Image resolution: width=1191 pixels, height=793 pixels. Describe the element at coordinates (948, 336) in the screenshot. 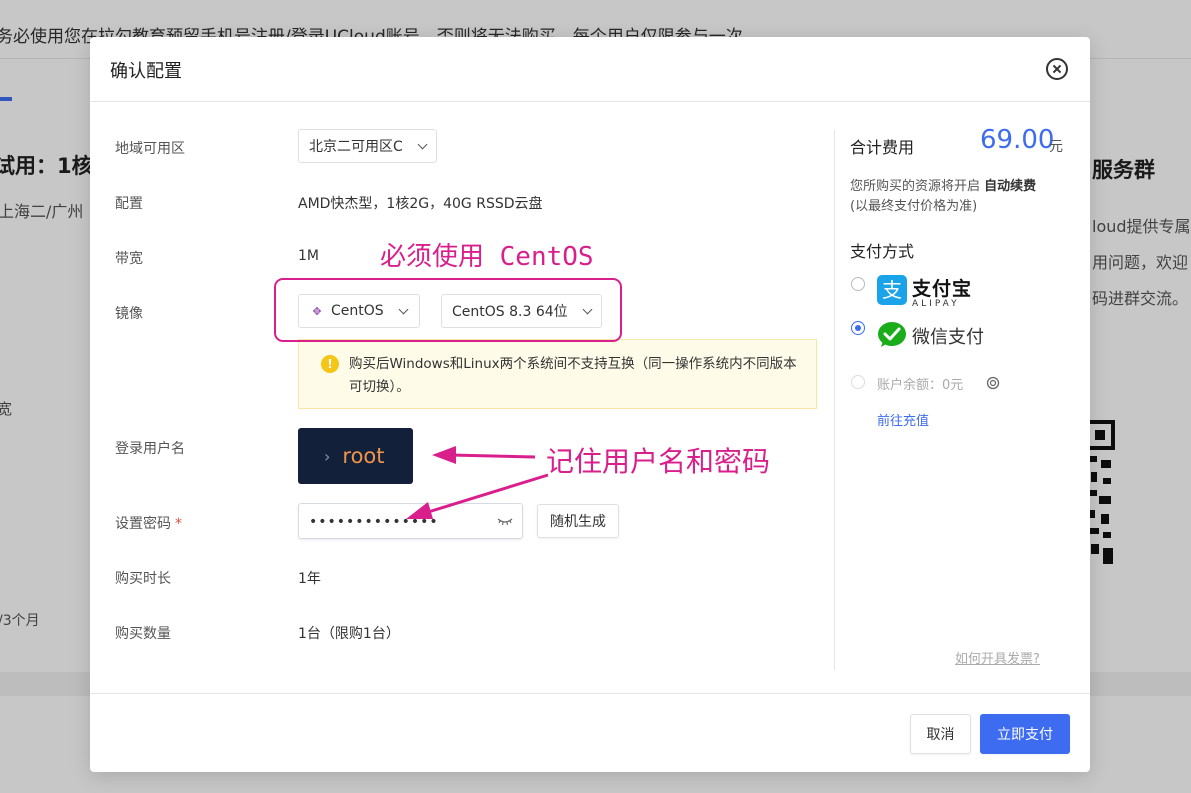

I see `wechat-pay-label: 微信支付` at that location.